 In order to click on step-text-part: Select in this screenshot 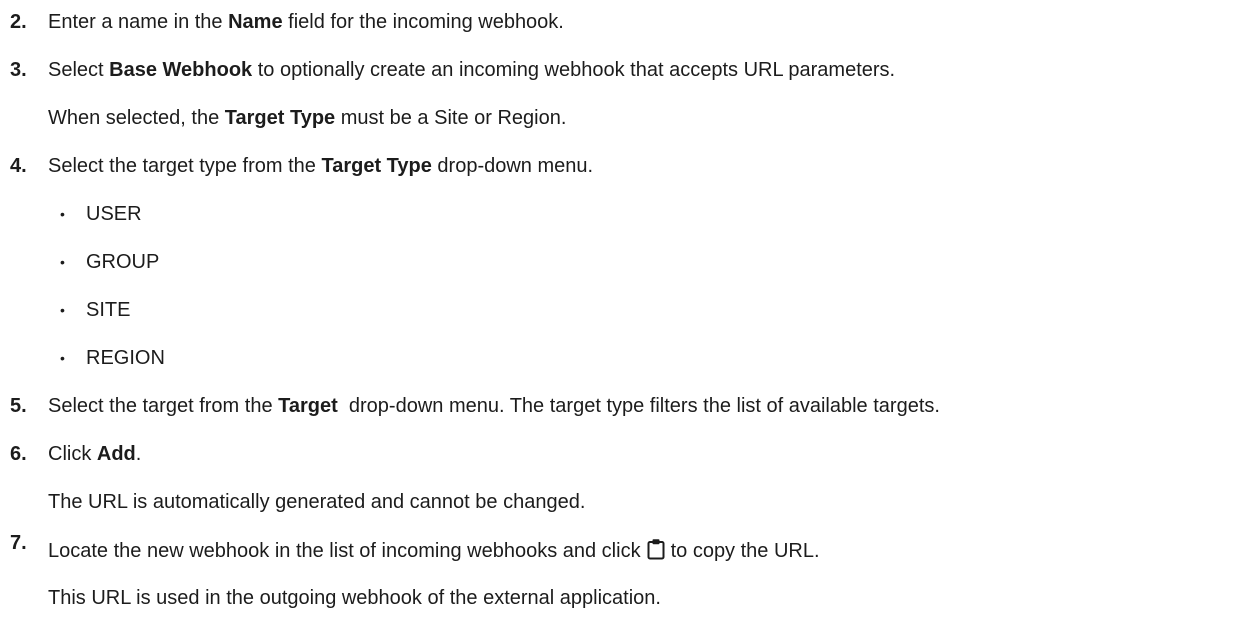, I will do `click(79, 70)`.